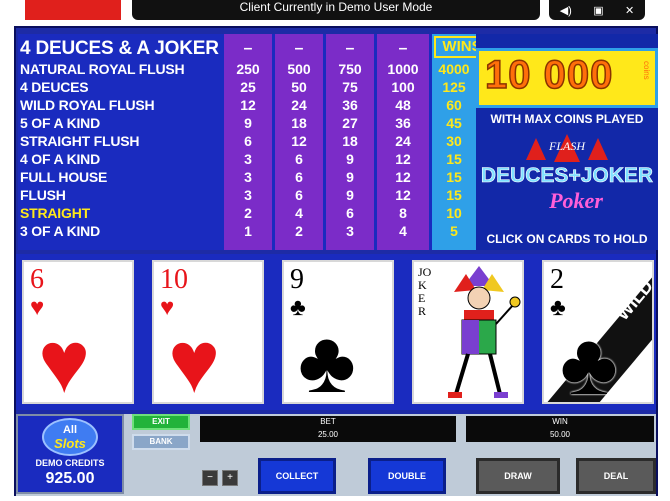 The image size is (670, 501). Describe the element at coordinates (37, 279) in the screenshot. I see `card-rank: 6` at that location.